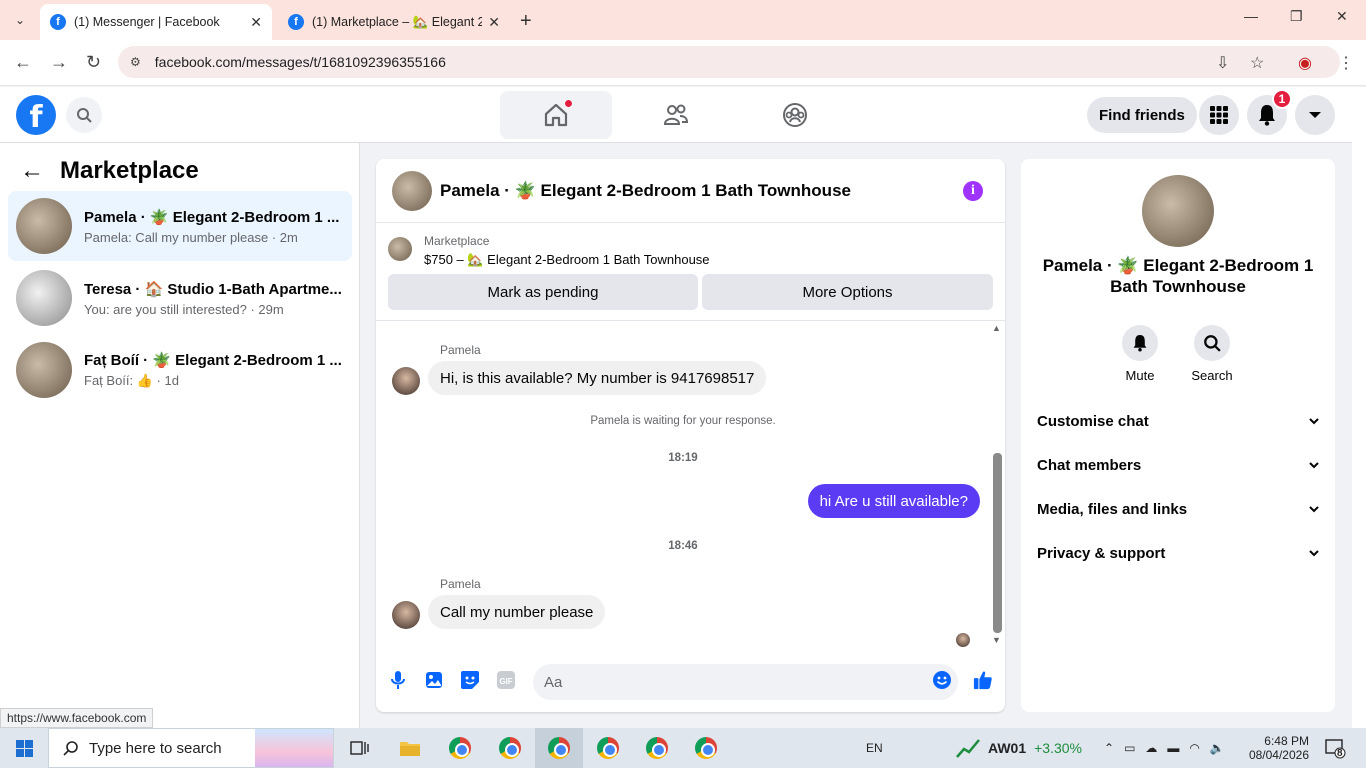  What do you see at coordinates (59, 62) in the screenshot?
I see `forward-icon: →` at bounding box center [59, 62].